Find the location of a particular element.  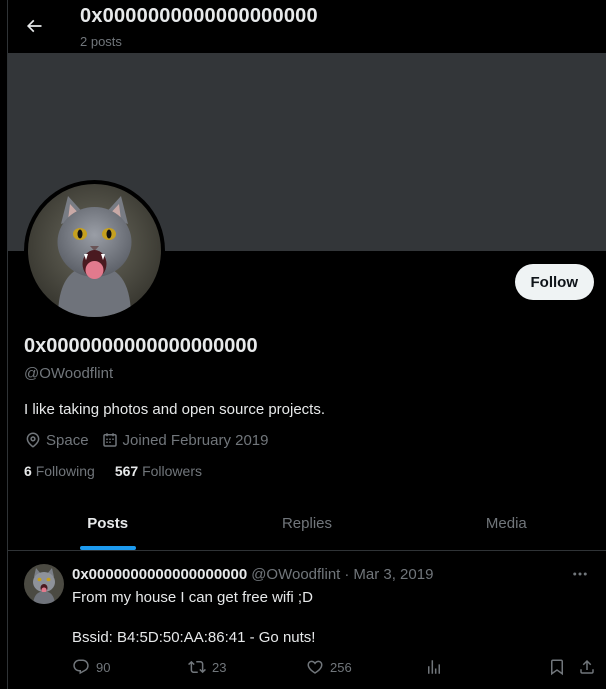

post-actions: 90 23 256 is located at coordinates (335, 668).